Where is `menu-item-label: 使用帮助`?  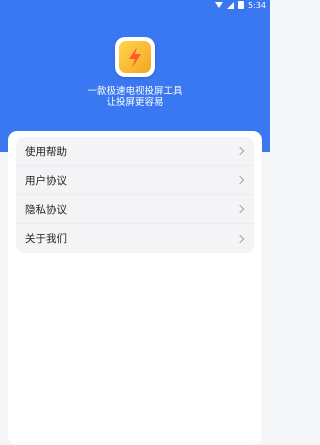 menu-item-label: 使用帮助 is located at coordinates (46, 151).